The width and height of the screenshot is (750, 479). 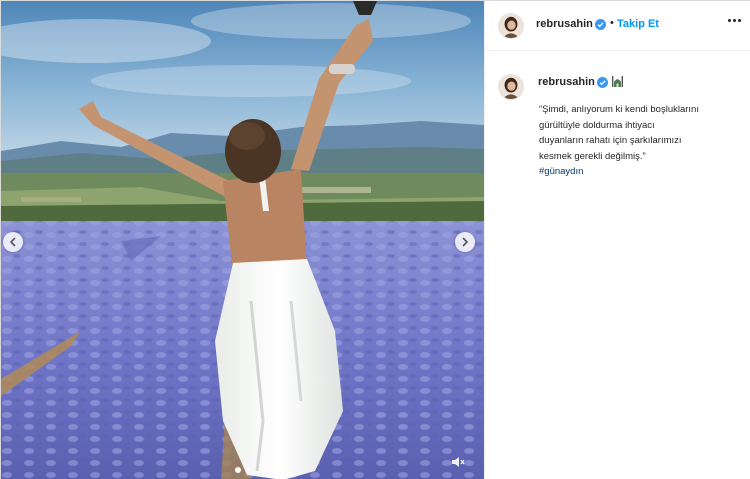 What do you see at coordinates (592, 156) in the screenshot?
I see `caption-line: kesmek gerekli değilmiş.”` at bounding box center [592, 156].